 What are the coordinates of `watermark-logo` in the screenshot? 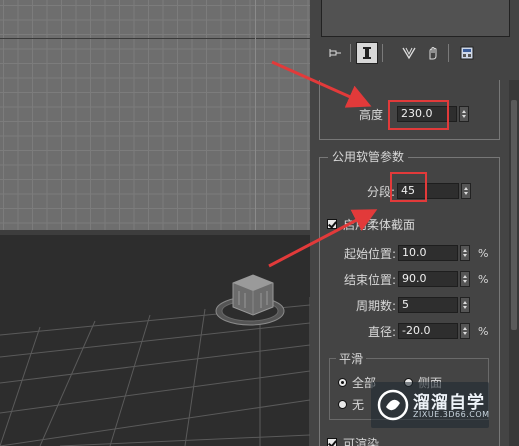 It's located at (393, 405).